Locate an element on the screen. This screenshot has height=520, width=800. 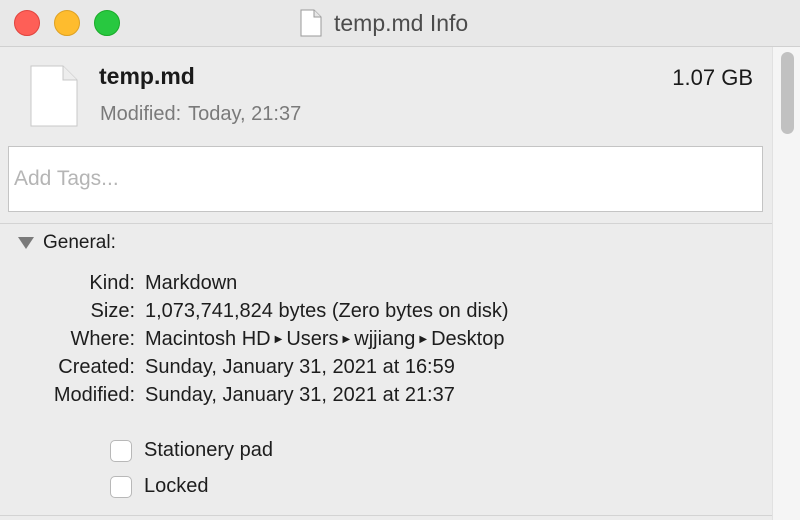
window-title-group: temp.md Info is located at coordinates (384, 23).